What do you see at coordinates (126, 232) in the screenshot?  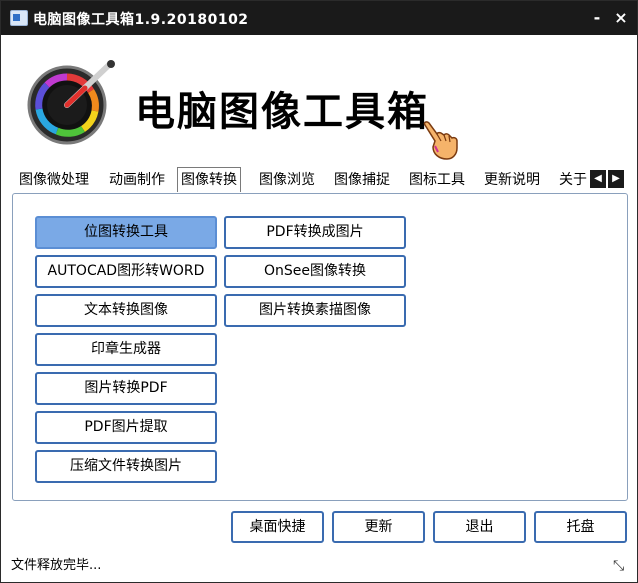 I see `bitmap-convert-button: 位图转换工具` at bounding box center [126, 232].